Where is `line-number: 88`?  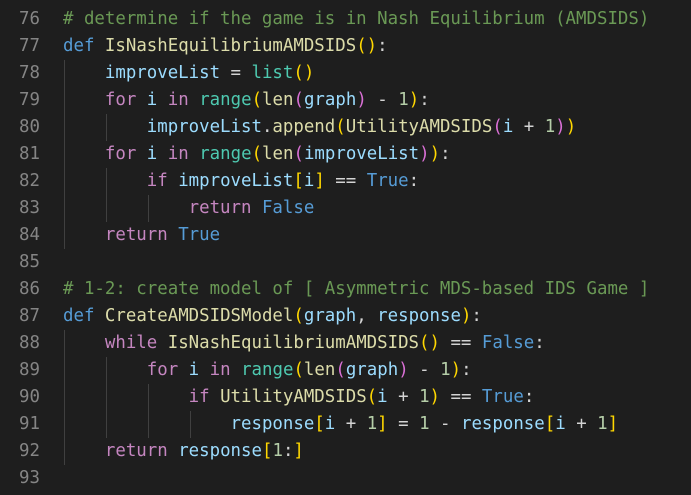 line-number: 88 is located at coordinates (29, 343).